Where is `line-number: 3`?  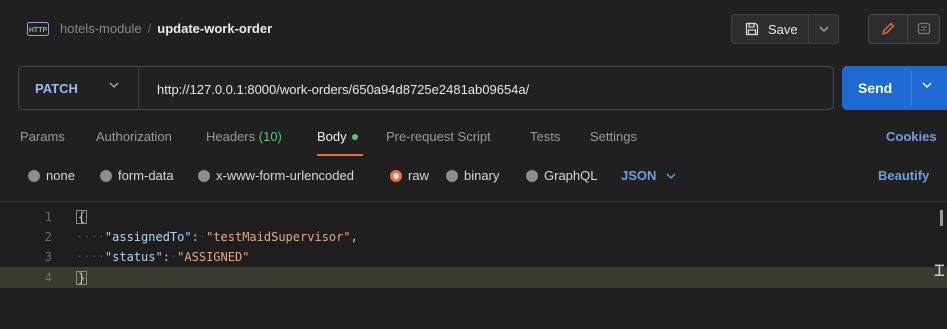
line-number: 3 is located at coordinates (48, 257).